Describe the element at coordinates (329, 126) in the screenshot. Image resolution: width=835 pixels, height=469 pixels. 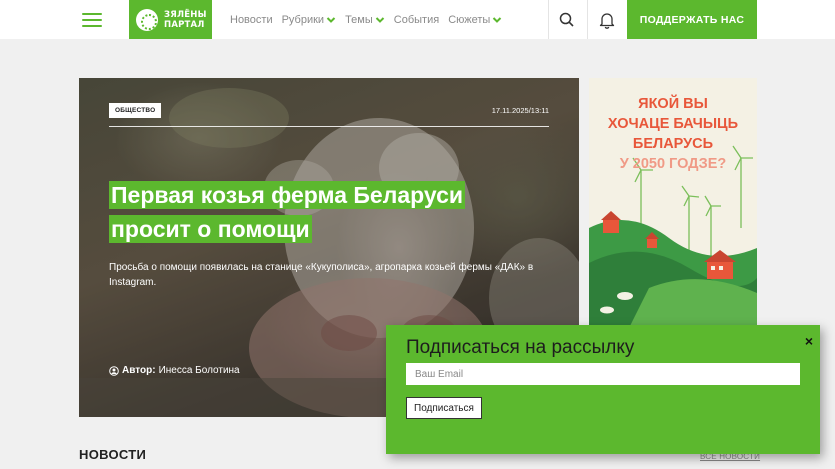
I see `hero-divider` at that location.